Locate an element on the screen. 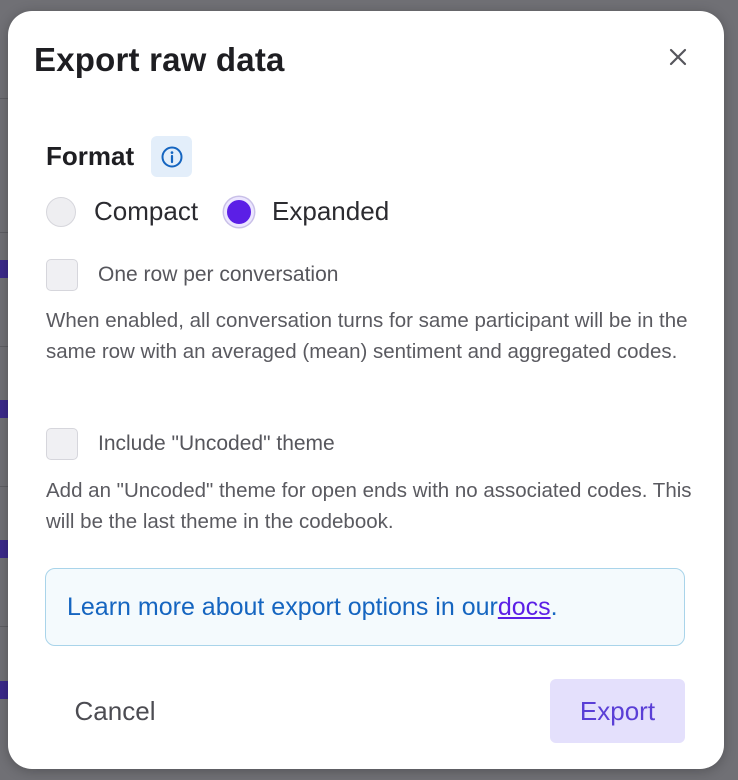 This screenshot has width=738, height=780. info-icon is located at coordinates (171, 156).